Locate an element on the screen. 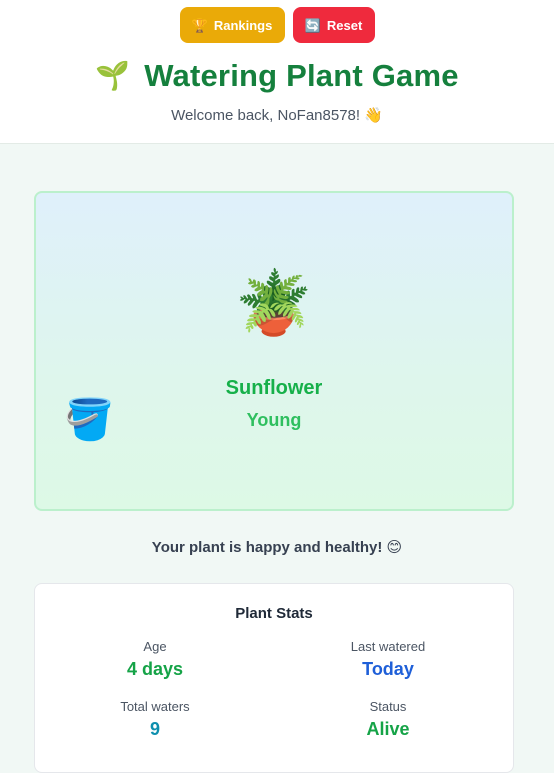  refresh-icon: 🔄 is located at coordinates (312, 25).